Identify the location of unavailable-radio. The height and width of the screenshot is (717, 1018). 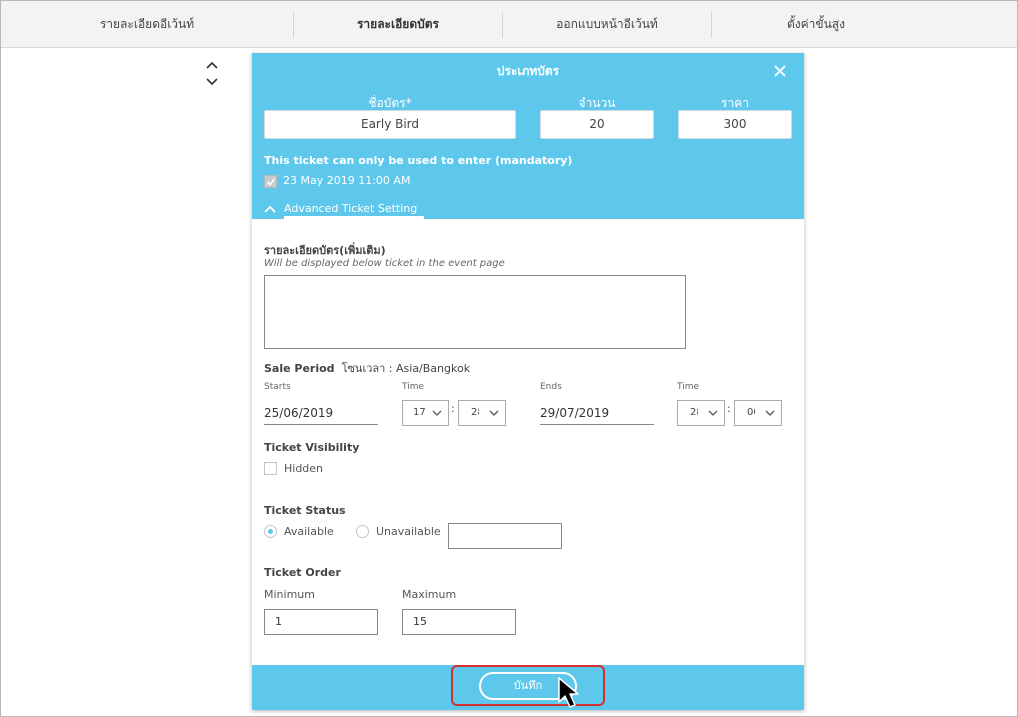
(362, 531).